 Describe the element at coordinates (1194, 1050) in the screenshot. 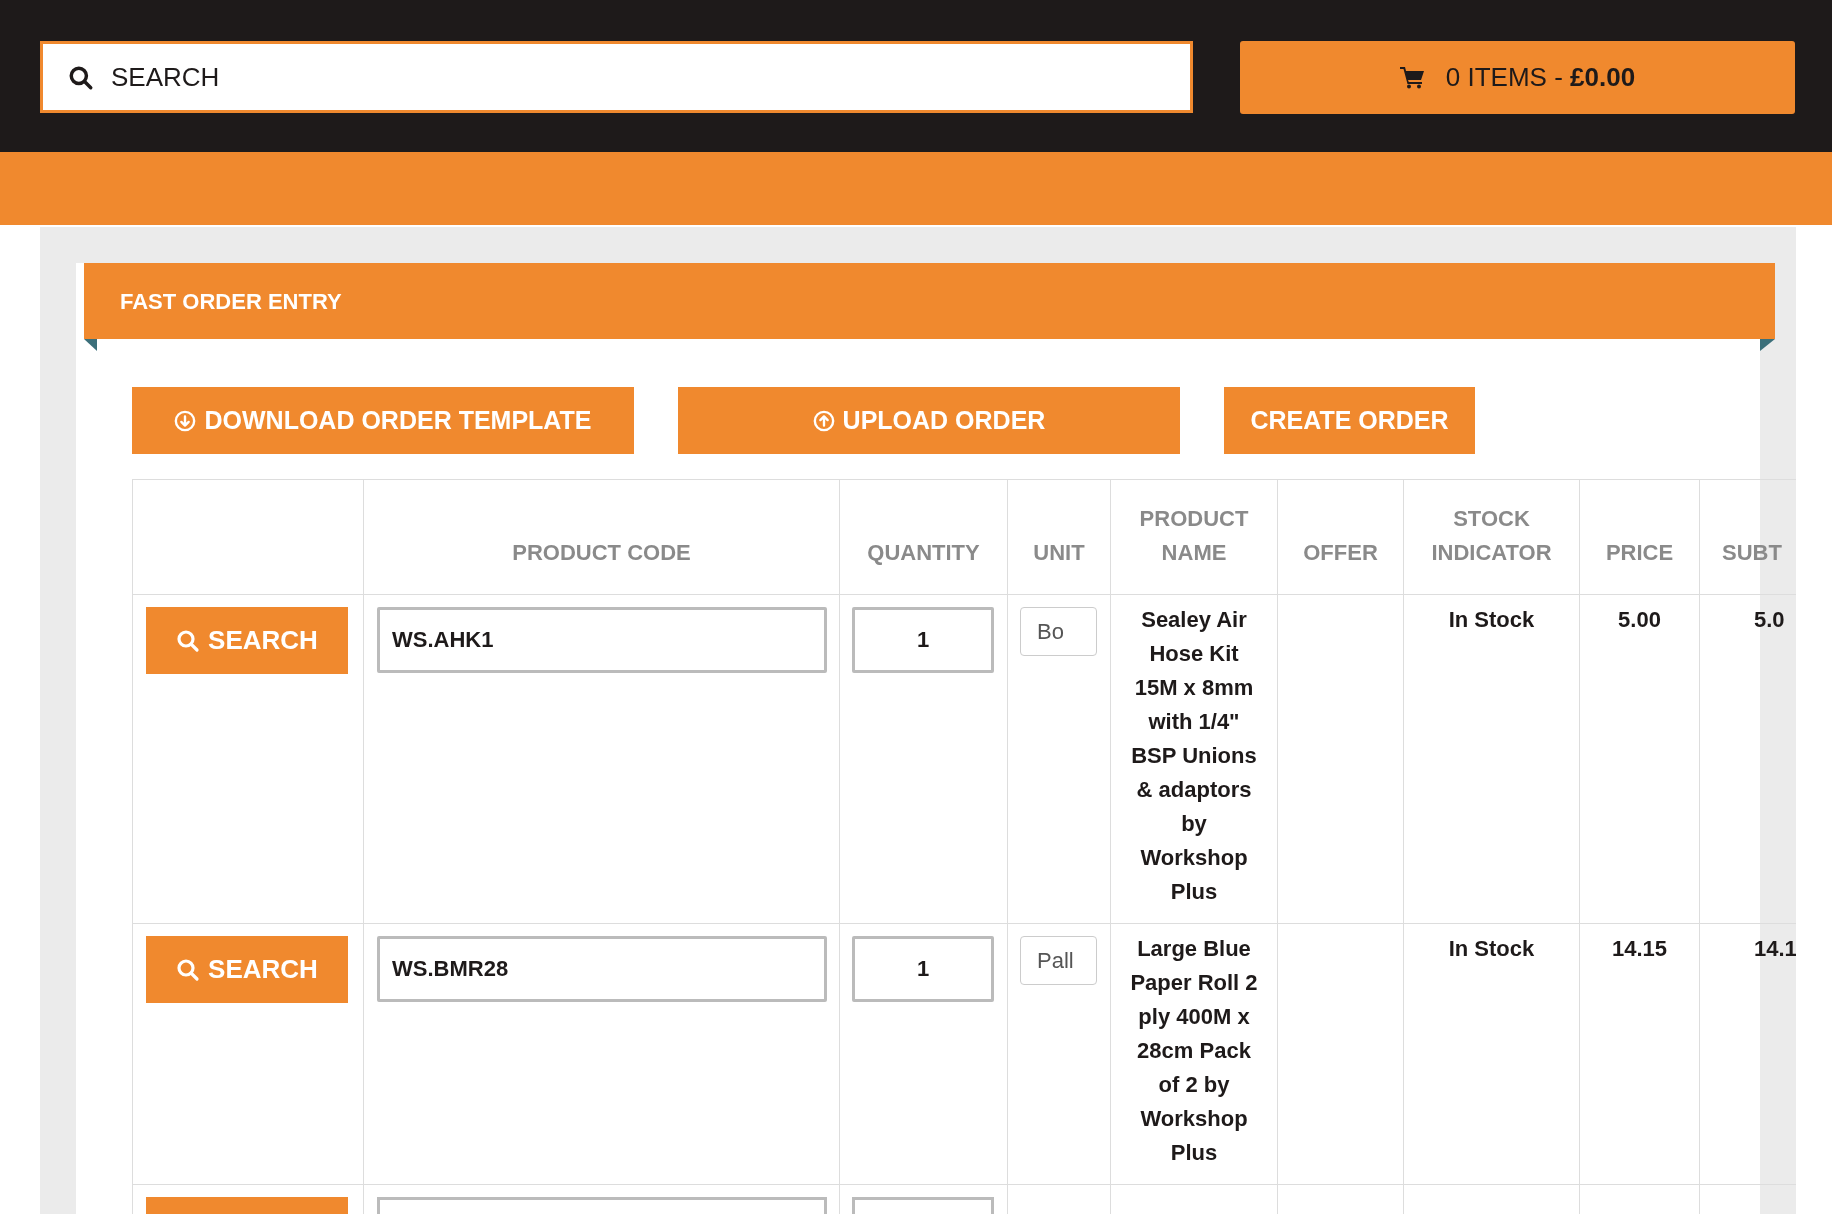

I see `product-name: Large Blue Paper Roll 2 ply 400M x 28cm Pack of 2 by Workshop Plus` at that location.